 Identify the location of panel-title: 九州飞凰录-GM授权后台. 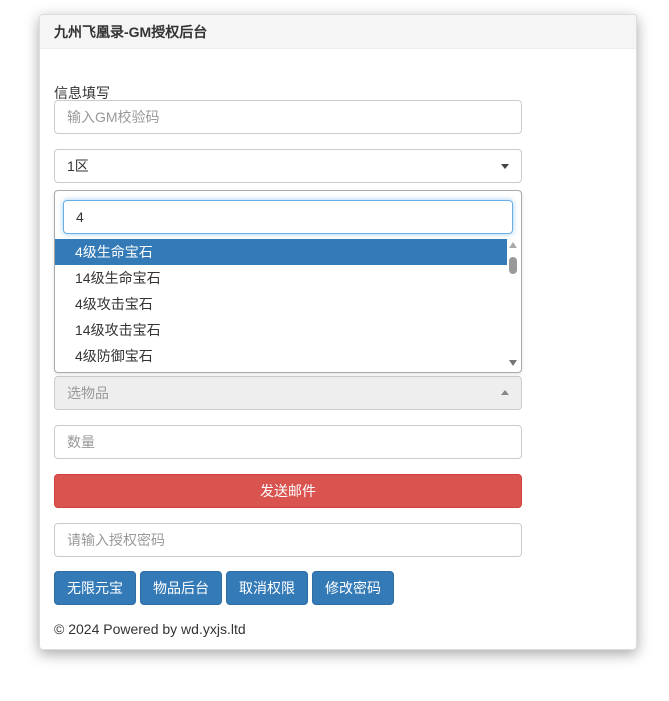
(338, 32).